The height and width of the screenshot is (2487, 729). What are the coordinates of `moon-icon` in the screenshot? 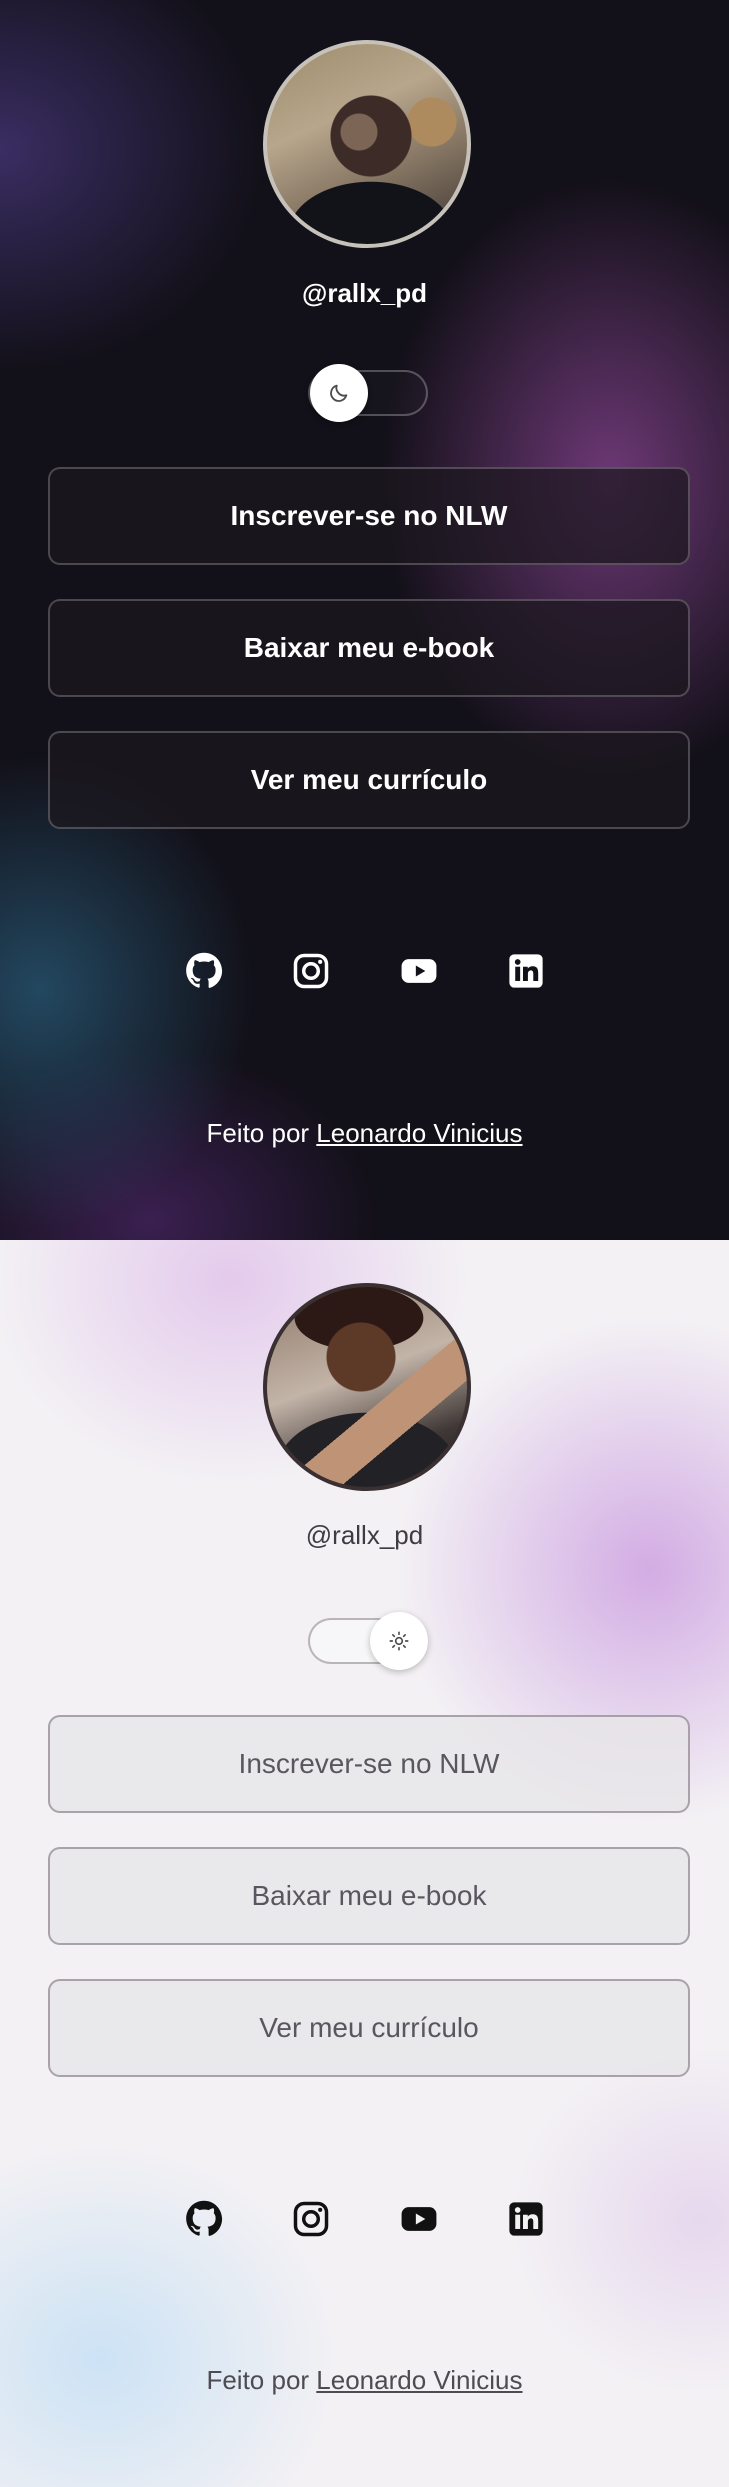 It's located at (339, 393).